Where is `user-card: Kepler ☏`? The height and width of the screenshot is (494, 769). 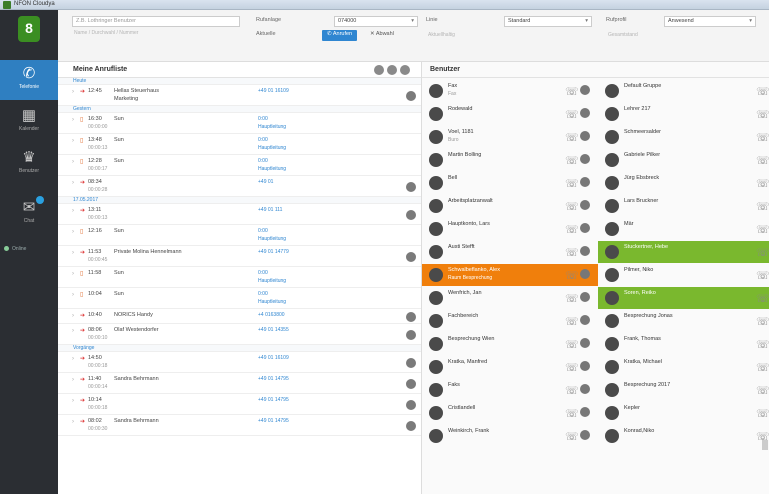 user-card: Kepler ☏ is located at coordinates (683, 413).